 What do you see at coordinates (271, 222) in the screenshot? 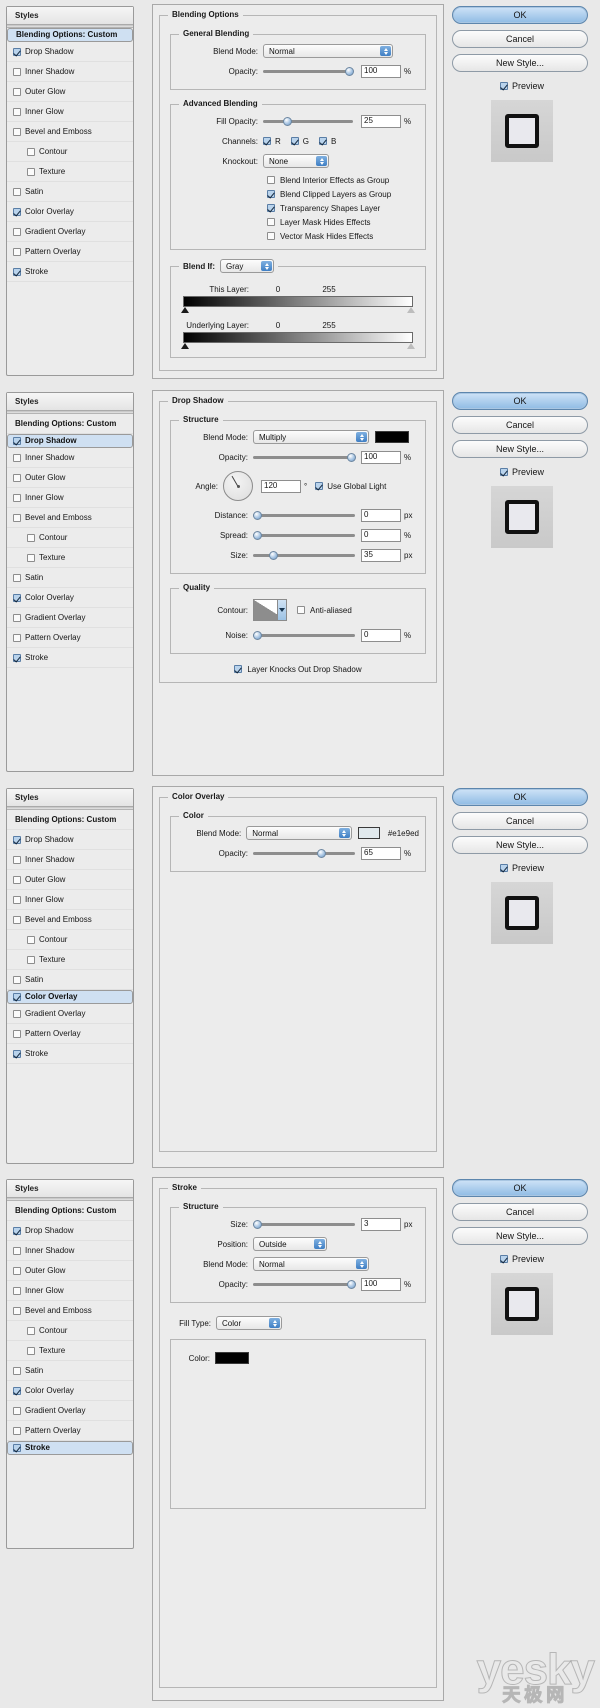
I see `layer-mask-hides-effects-checkbox` at bounding box center [271, 222].